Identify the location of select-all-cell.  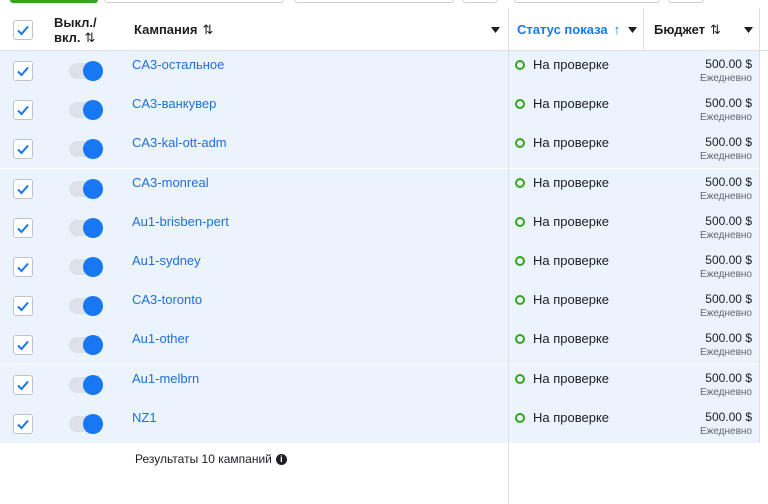
(23, 29).